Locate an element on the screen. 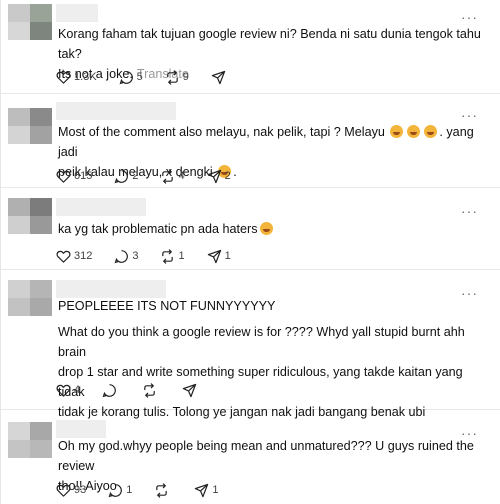 This screenshot has height=504, width=500. share-button: 2 is located at coordinates (219, 176).